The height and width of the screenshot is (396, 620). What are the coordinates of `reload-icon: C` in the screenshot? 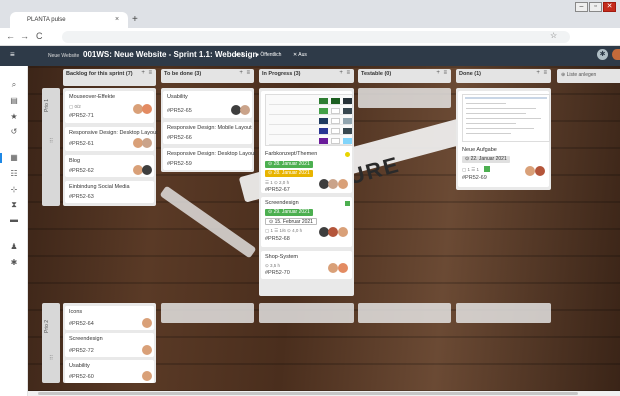 It's located at (39, 36).